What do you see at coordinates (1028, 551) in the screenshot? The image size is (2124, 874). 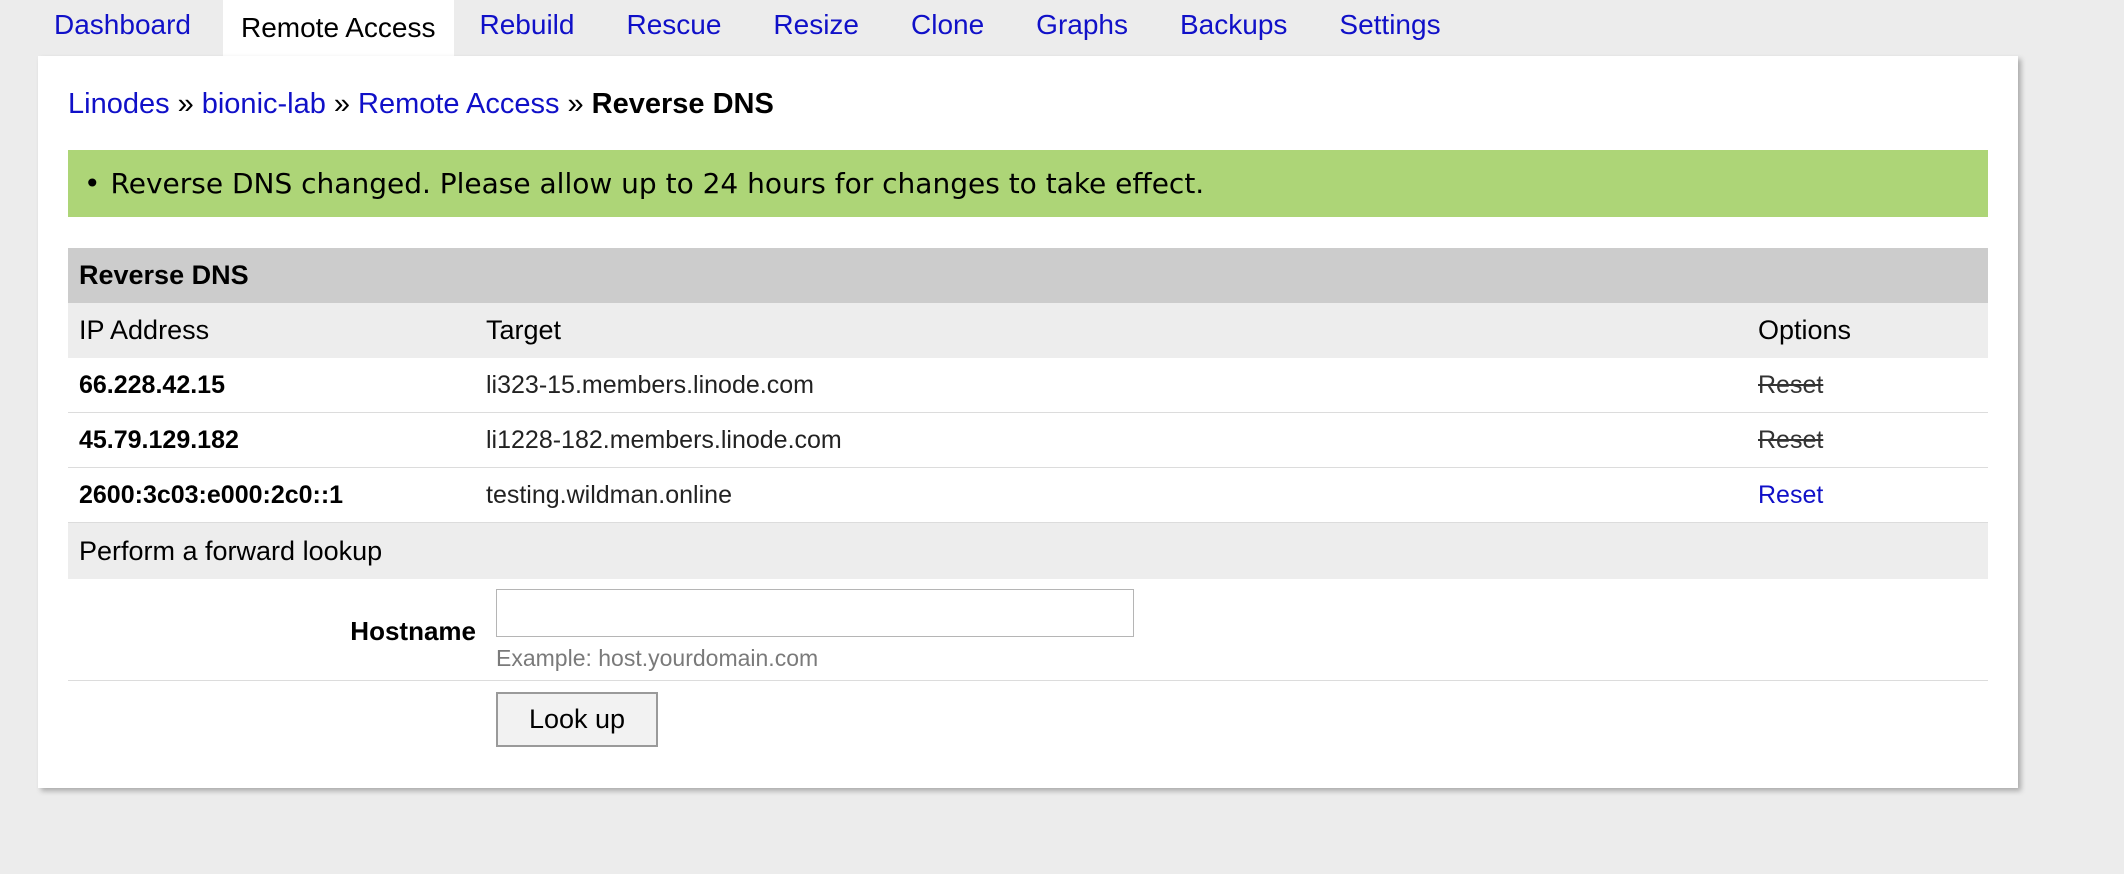 I see `forward-lookup-heading: Perform a forward lookup` at bounding box center [1028, 551].